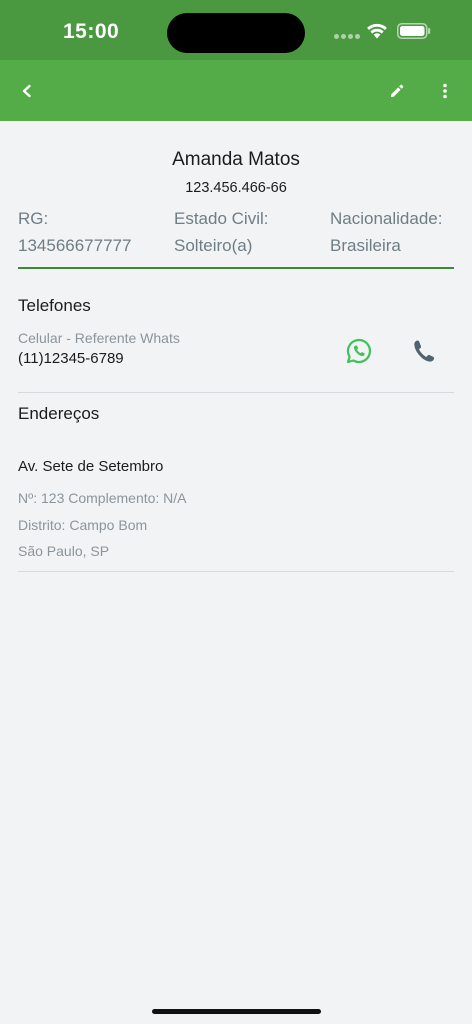 The image size is (472, 1024). I want to click on back-button, so click(27, 91).